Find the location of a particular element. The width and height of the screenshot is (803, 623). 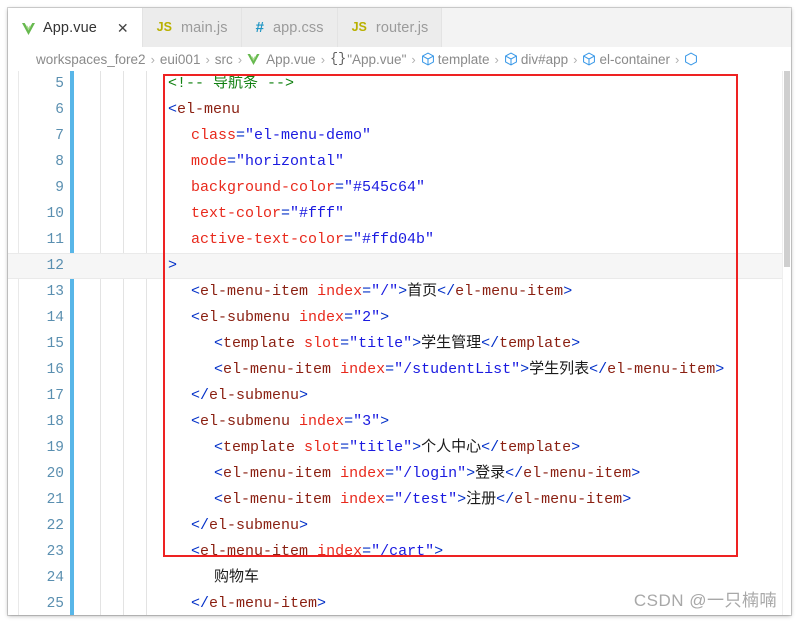

breadcrumb-item-div-app: div#app is located at coordinates (536, 59).